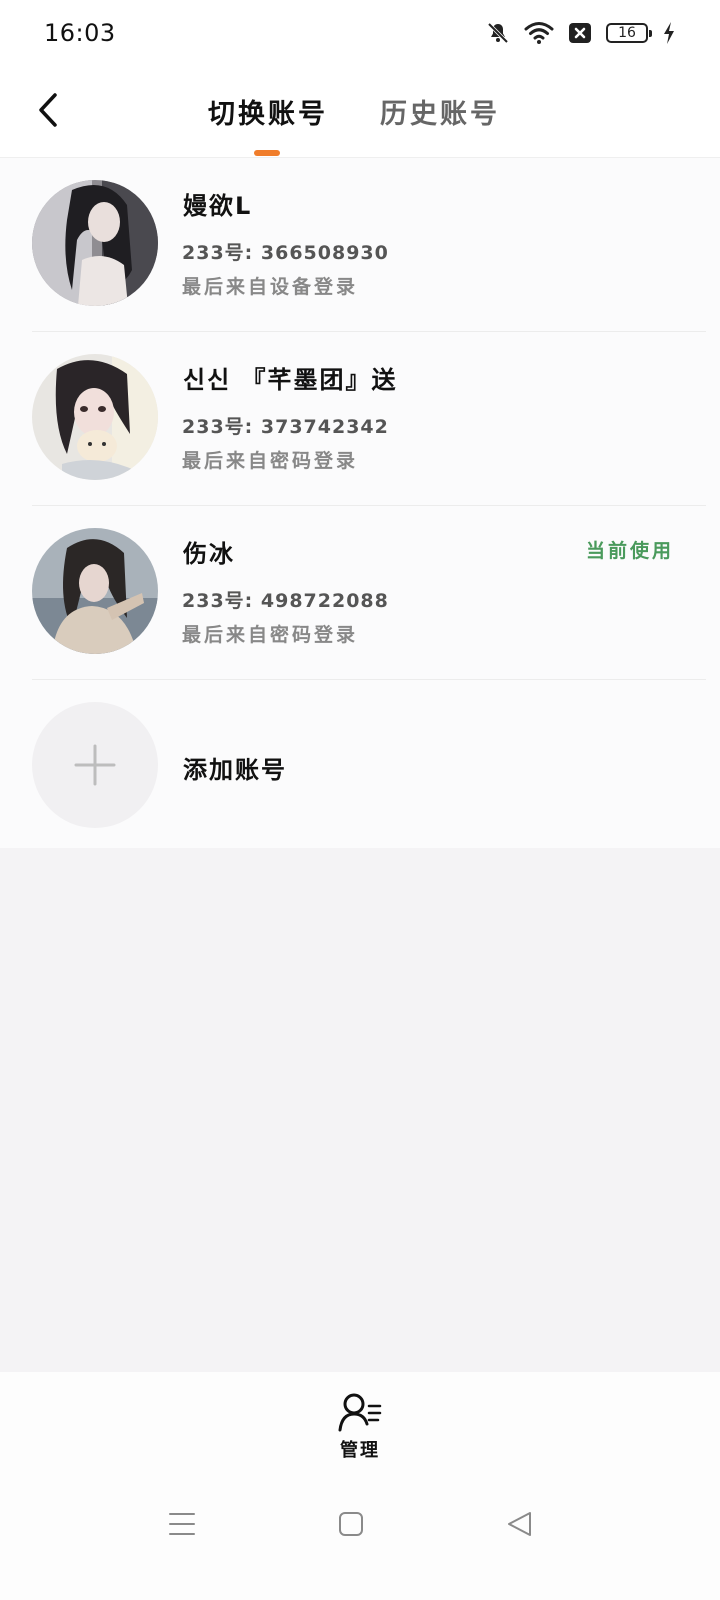 The width and height of the screenshot is (720, 1600). I want to click on header: 切换账号 历史账号, so click(360, 112).